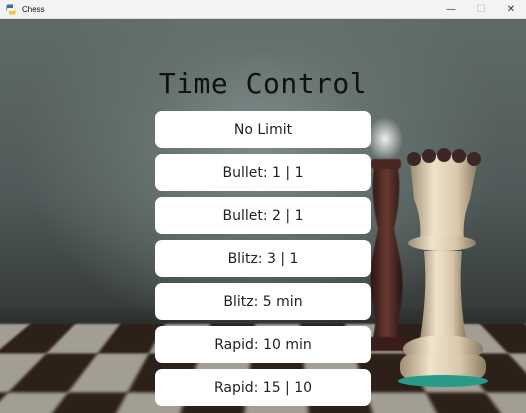 The height and width of the screenshot is (413, 526). I want to click on maximize-button: ☐, so click(481, 9).